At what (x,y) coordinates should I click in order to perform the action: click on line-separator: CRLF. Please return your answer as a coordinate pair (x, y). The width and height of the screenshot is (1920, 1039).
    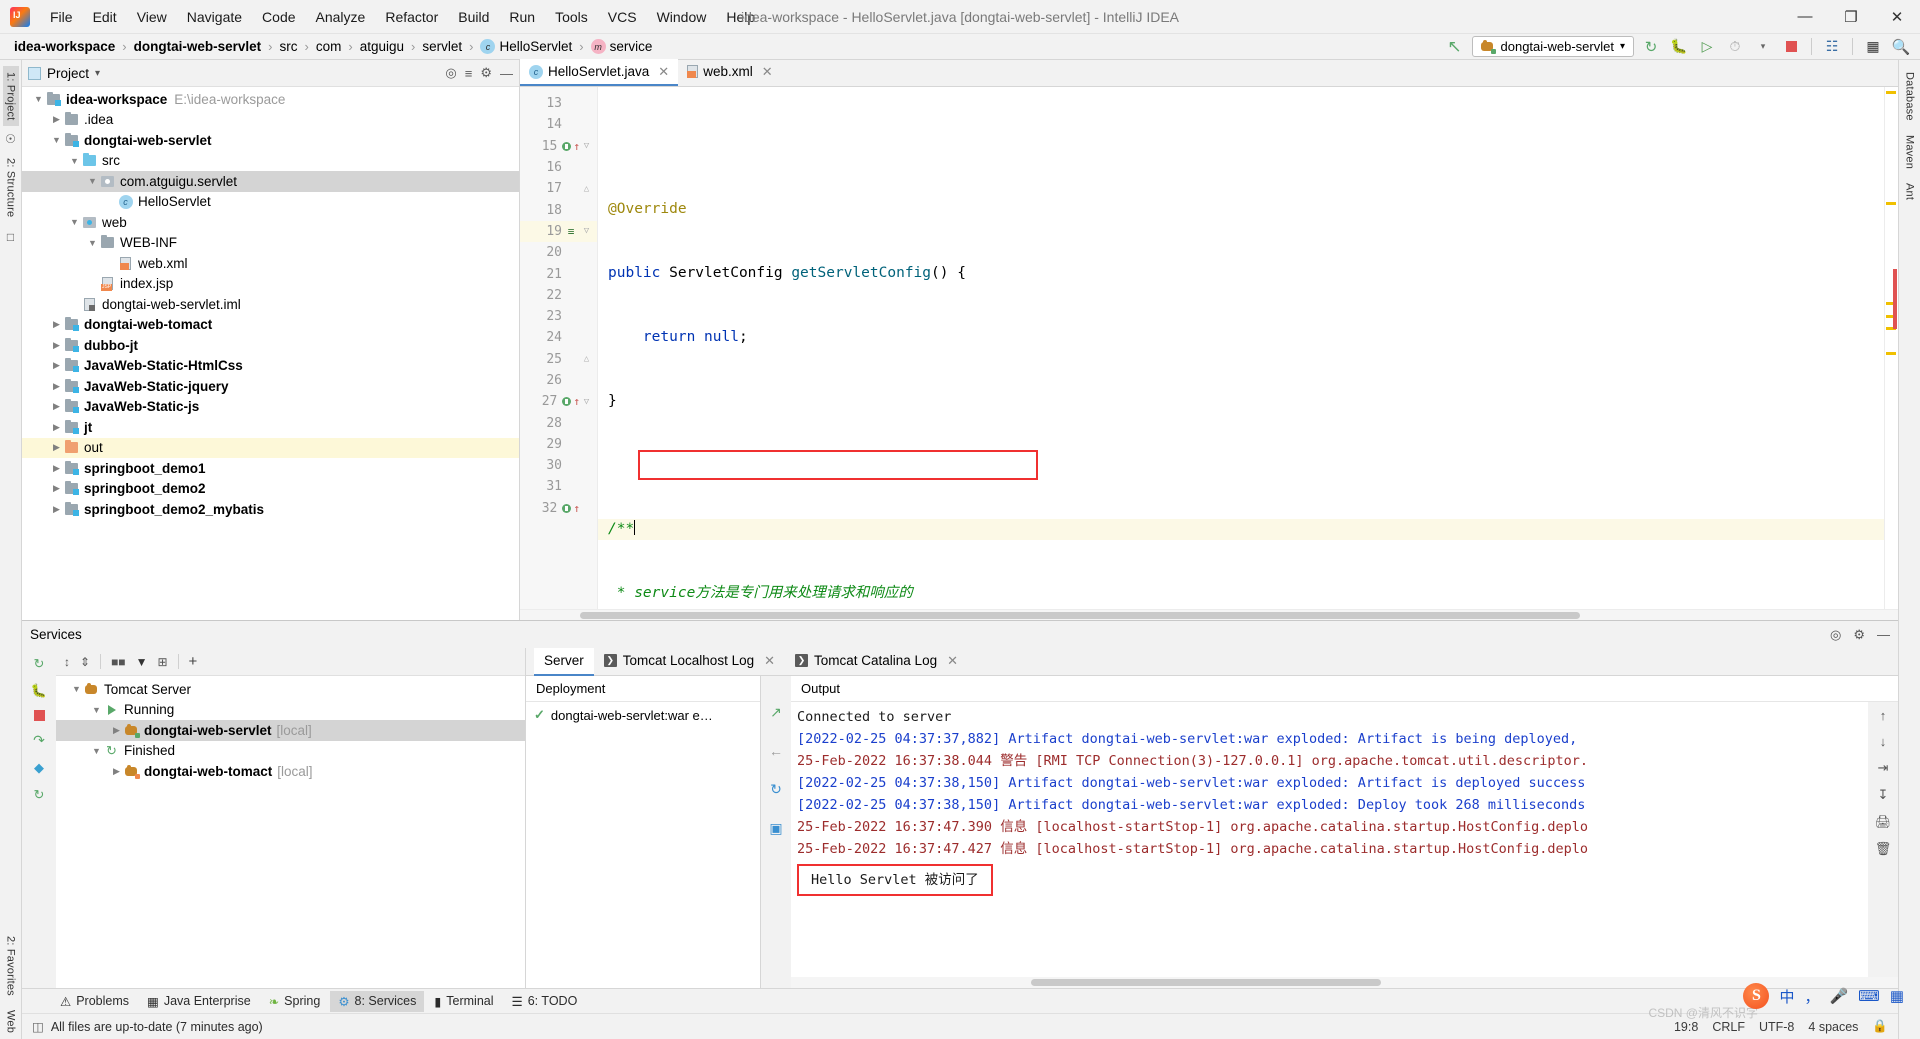
    Looking at the image, I should click on (1728, 1027).